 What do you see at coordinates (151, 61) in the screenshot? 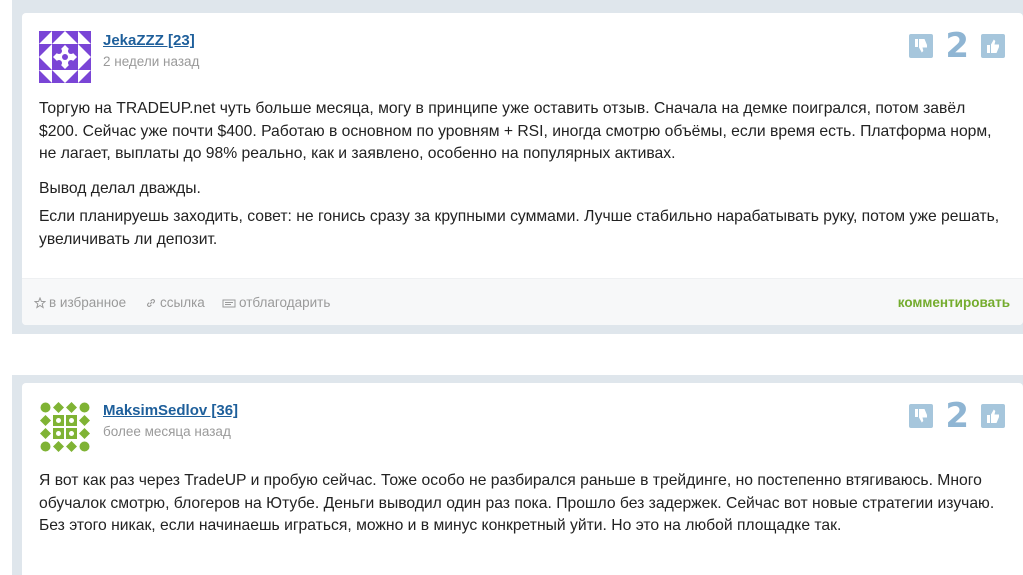
I see `comment-date: 2 недели назад` at bounding box center [151, 61].